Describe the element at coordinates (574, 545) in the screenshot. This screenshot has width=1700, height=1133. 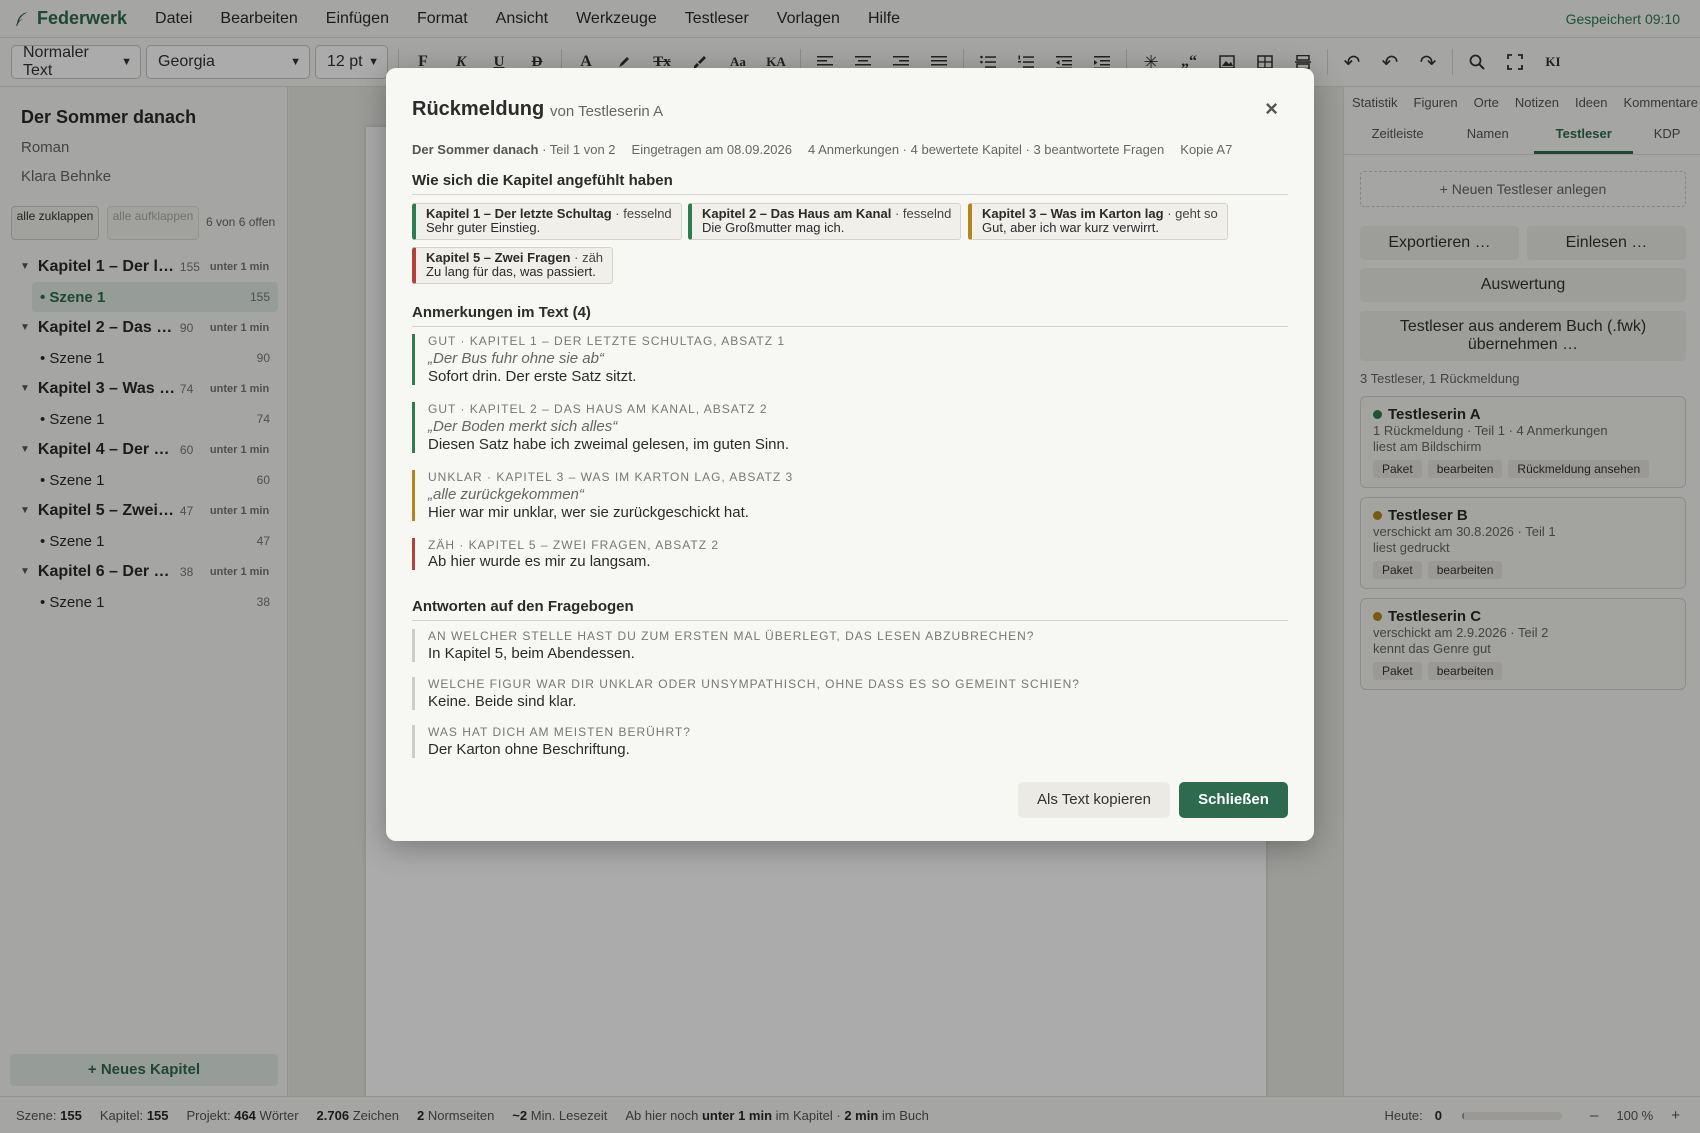
I see `annotation-head: ZÄH · KAPITEL 5 – ZWEI FRAGEN, ABSATZ 2` at that location.